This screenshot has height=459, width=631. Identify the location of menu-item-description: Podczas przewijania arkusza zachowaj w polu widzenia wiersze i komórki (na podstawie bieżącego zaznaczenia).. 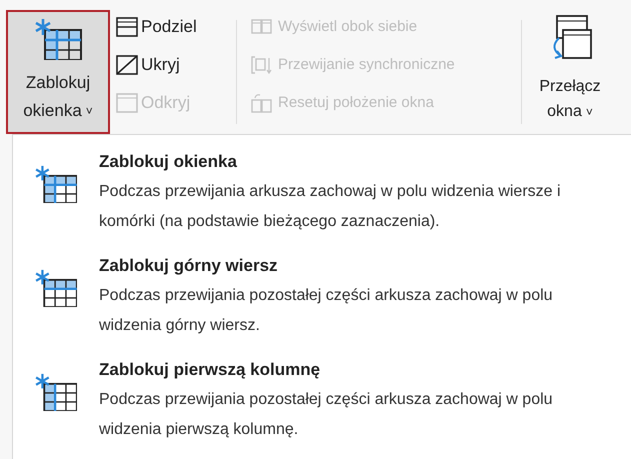
(330, 207).